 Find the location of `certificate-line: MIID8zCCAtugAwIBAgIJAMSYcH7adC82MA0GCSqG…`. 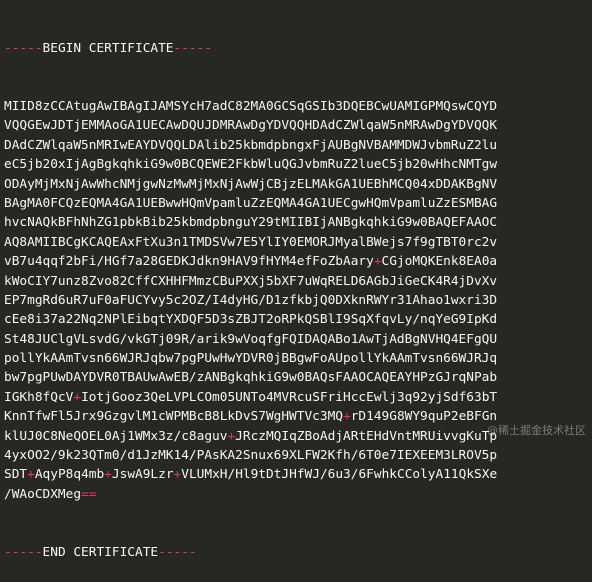

certificate-line: MIID8zCCAtugAwIBAgIJAMSYcH7adC82MA0GCSqG… is located at coordinates (251, 107).